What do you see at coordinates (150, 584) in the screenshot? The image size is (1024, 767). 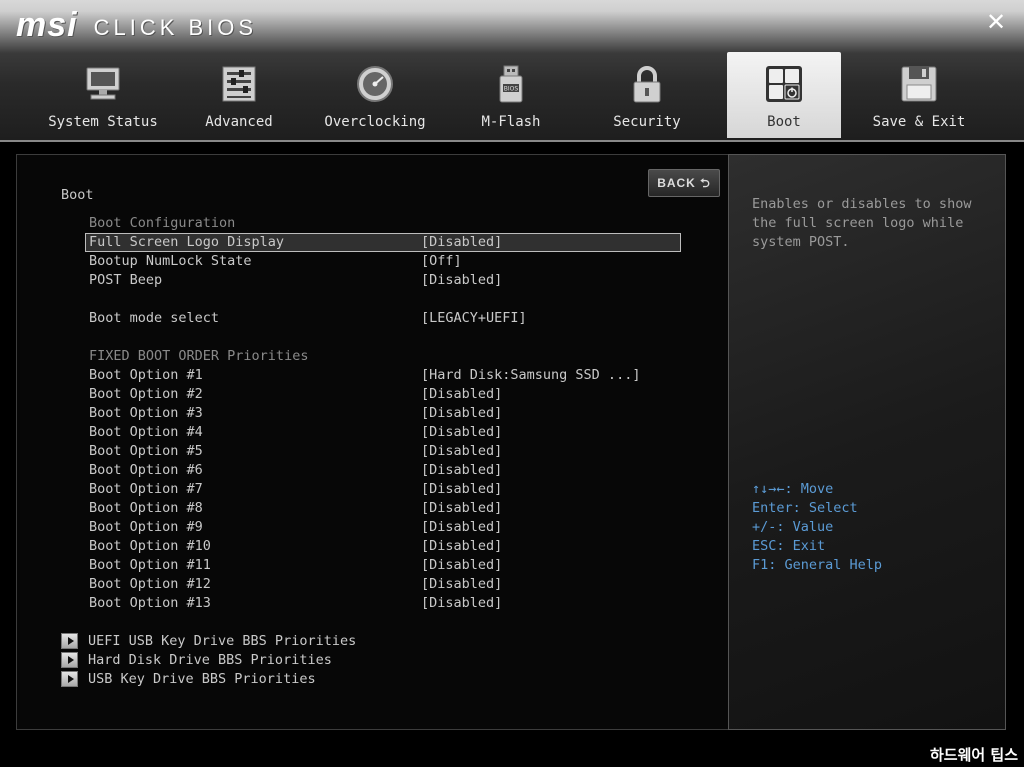 I see `setting-name: Boot Option #12` at bounding box center [150, 584].